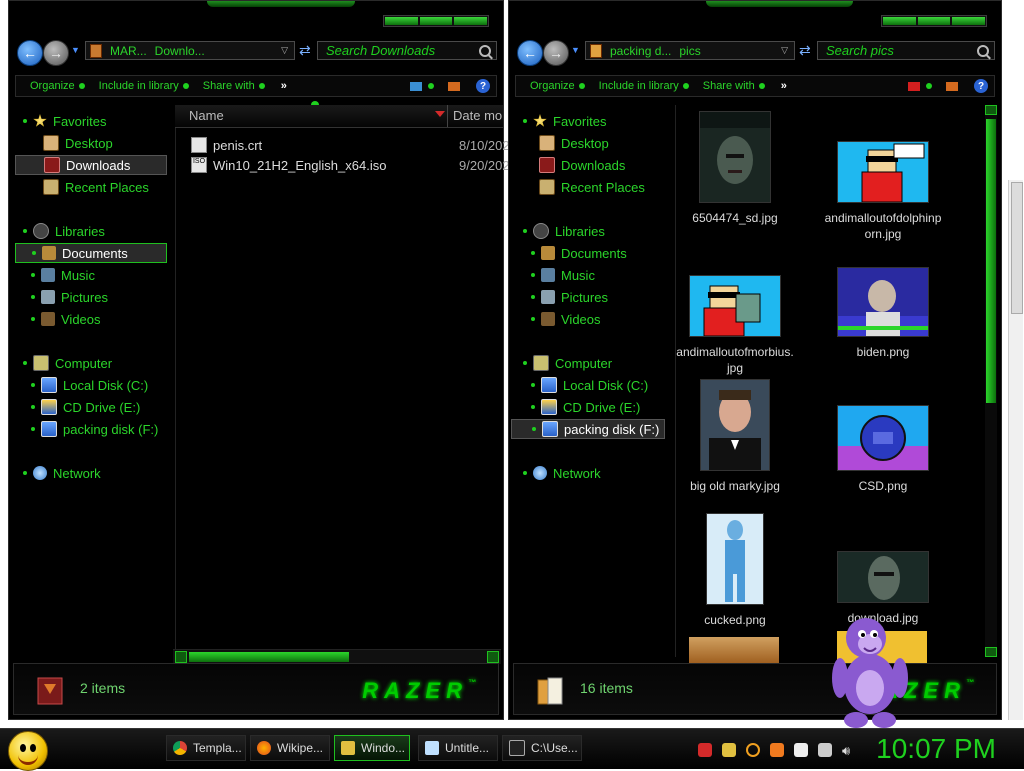 The width and height of the screenshot is (1024, 771). Describe the element at coordinates (784, 86) in the screenshot. I see `more-commands-button: »` at that location.